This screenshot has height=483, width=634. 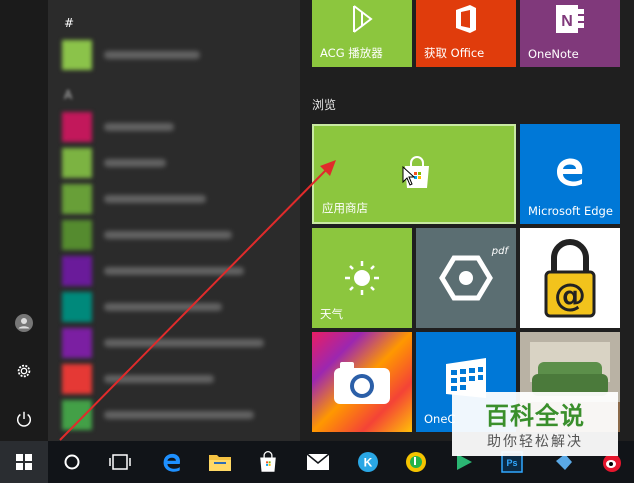 I want to click on folder-icon, so click(x=220, y=463).